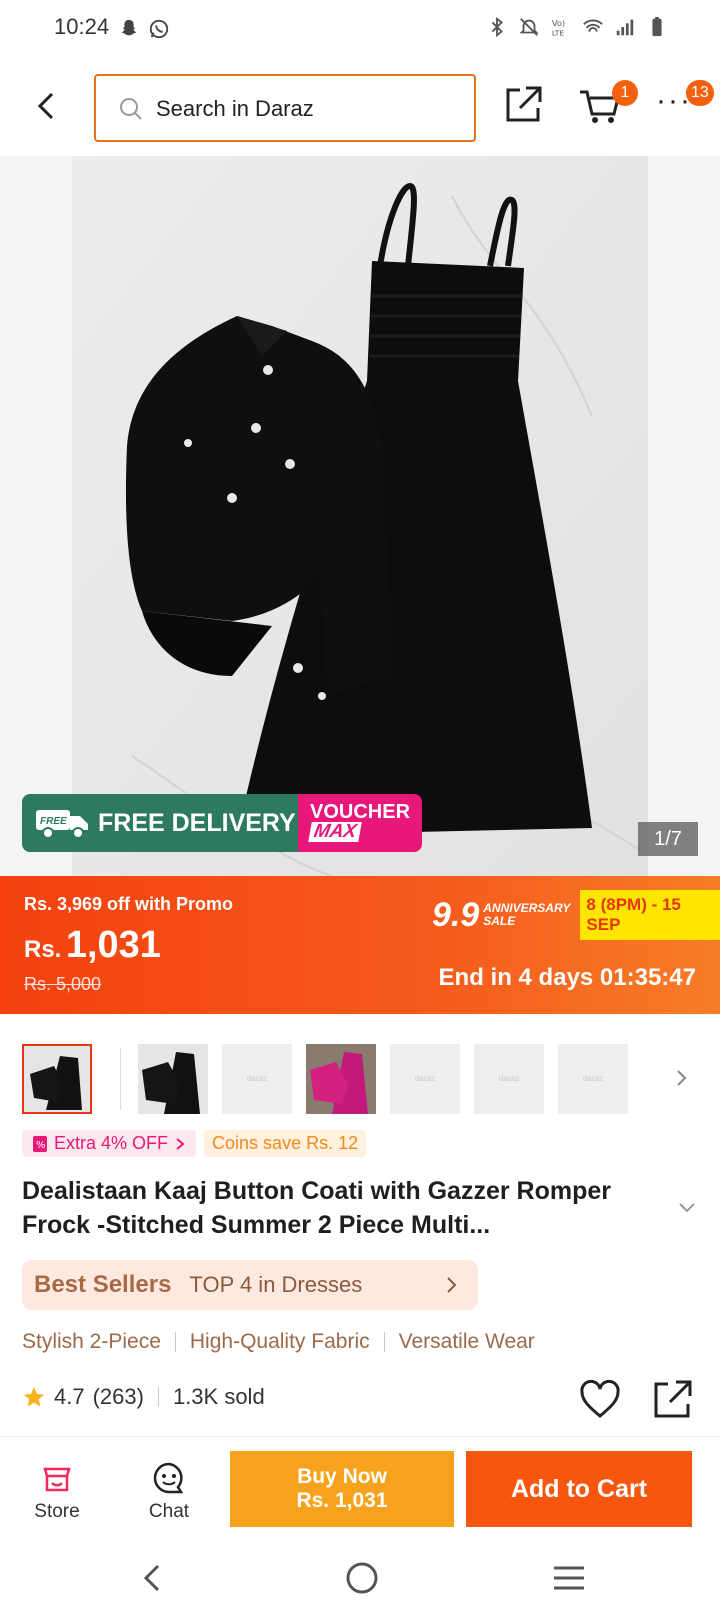 The image size is (720, 1612). Describe the element at coordinates (558, 32) in the screenshot. I see `svg-text: LTE` at that location.